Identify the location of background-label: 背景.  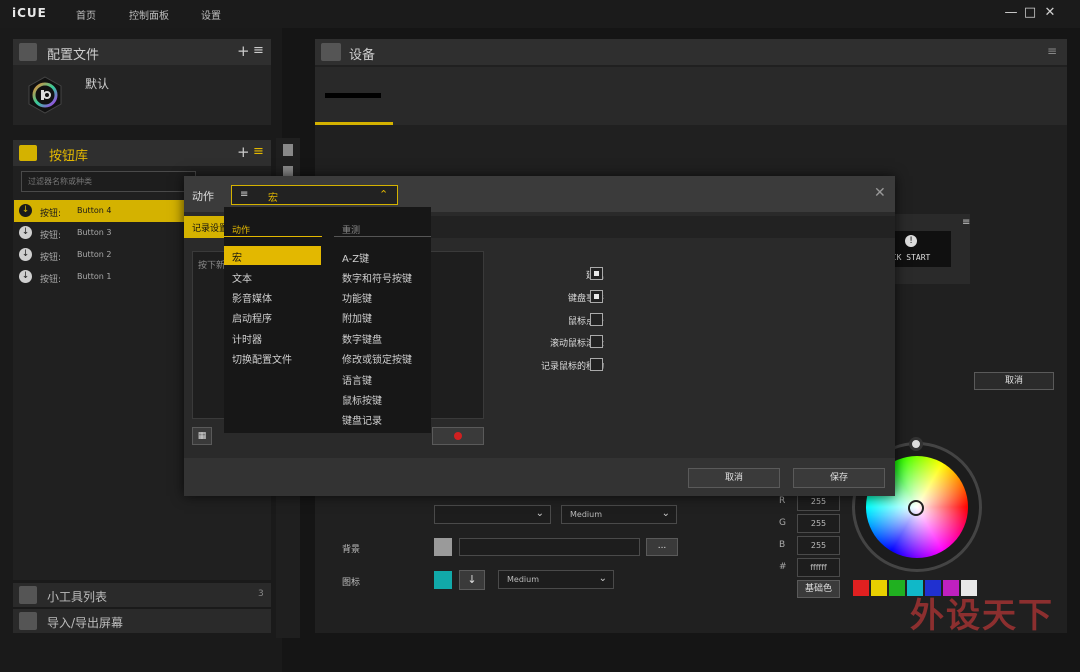
(351, 550).